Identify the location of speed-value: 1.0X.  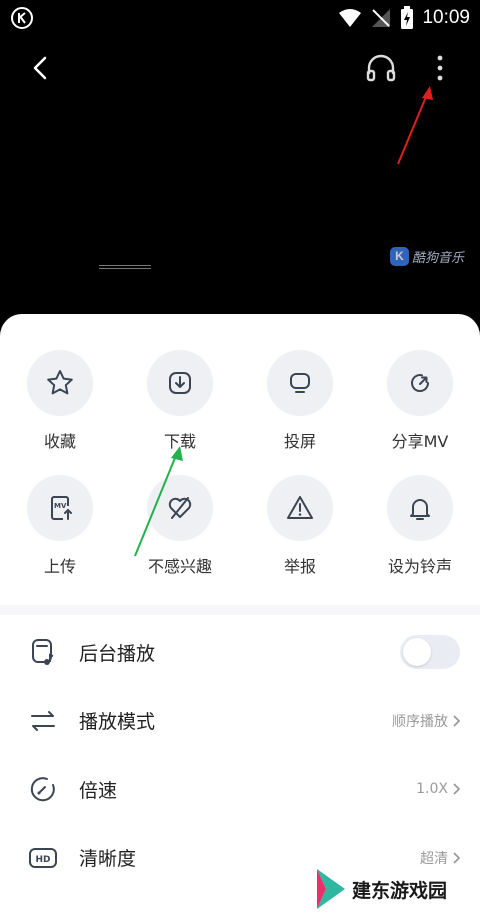
(432, 789).